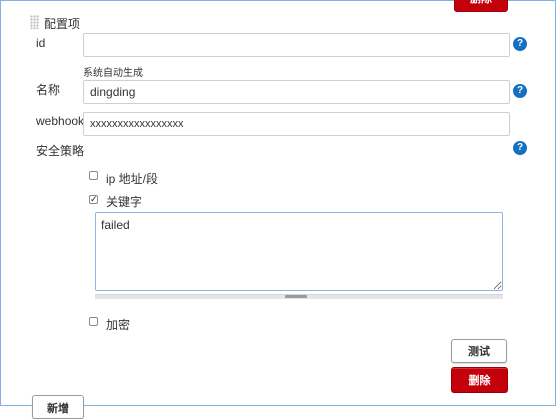 This screenshot has height=419, width=556. I want to click on resize-grip-icon, so click(296, 296).